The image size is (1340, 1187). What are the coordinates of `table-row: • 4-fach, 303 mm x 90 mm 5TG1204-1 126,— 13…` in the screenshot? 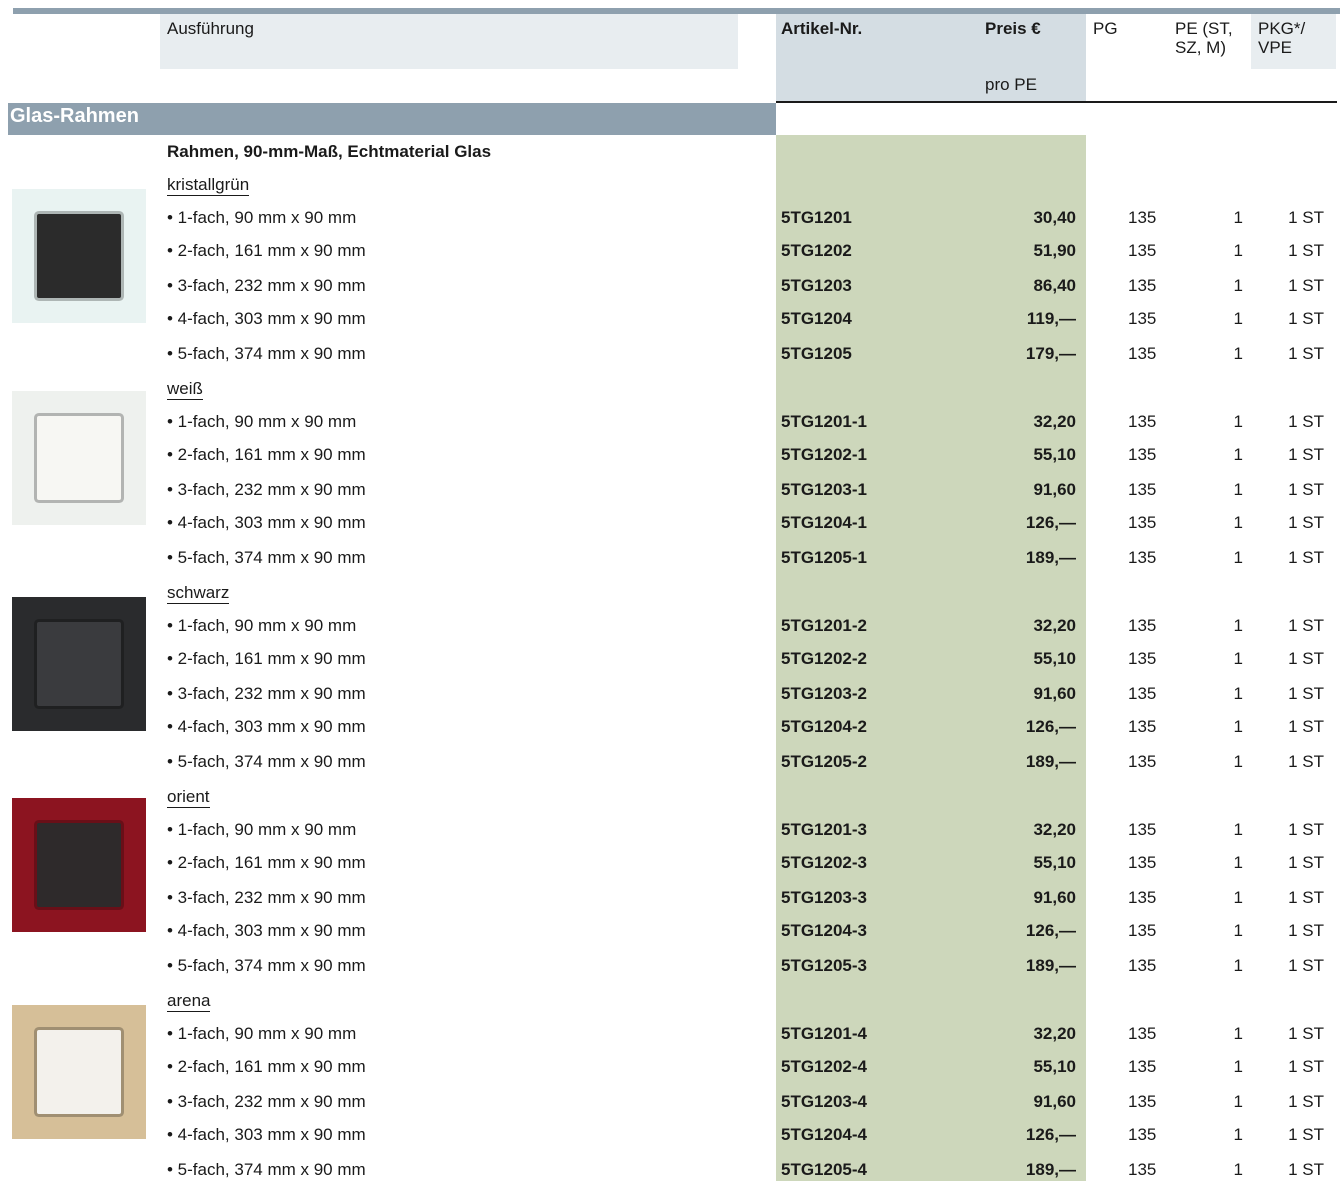 It's located at (670, 523).